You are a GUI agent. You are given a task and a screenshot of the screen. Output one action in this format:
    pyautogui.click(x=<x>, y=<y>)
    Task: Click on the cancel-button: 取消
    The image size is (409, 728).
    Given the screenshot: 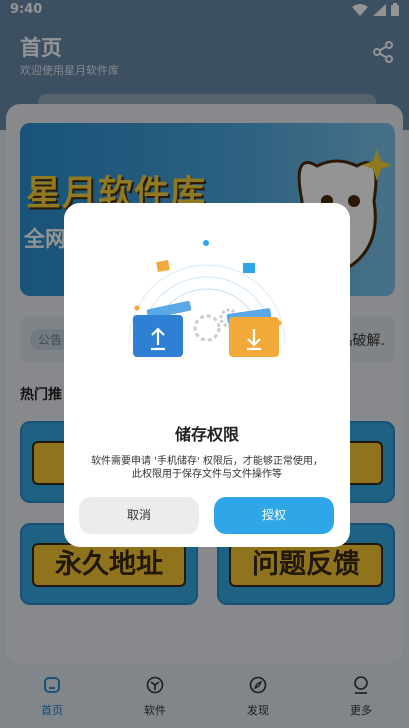 What is the action you would take?
    pyautogui.click(x=139, y=515)
    